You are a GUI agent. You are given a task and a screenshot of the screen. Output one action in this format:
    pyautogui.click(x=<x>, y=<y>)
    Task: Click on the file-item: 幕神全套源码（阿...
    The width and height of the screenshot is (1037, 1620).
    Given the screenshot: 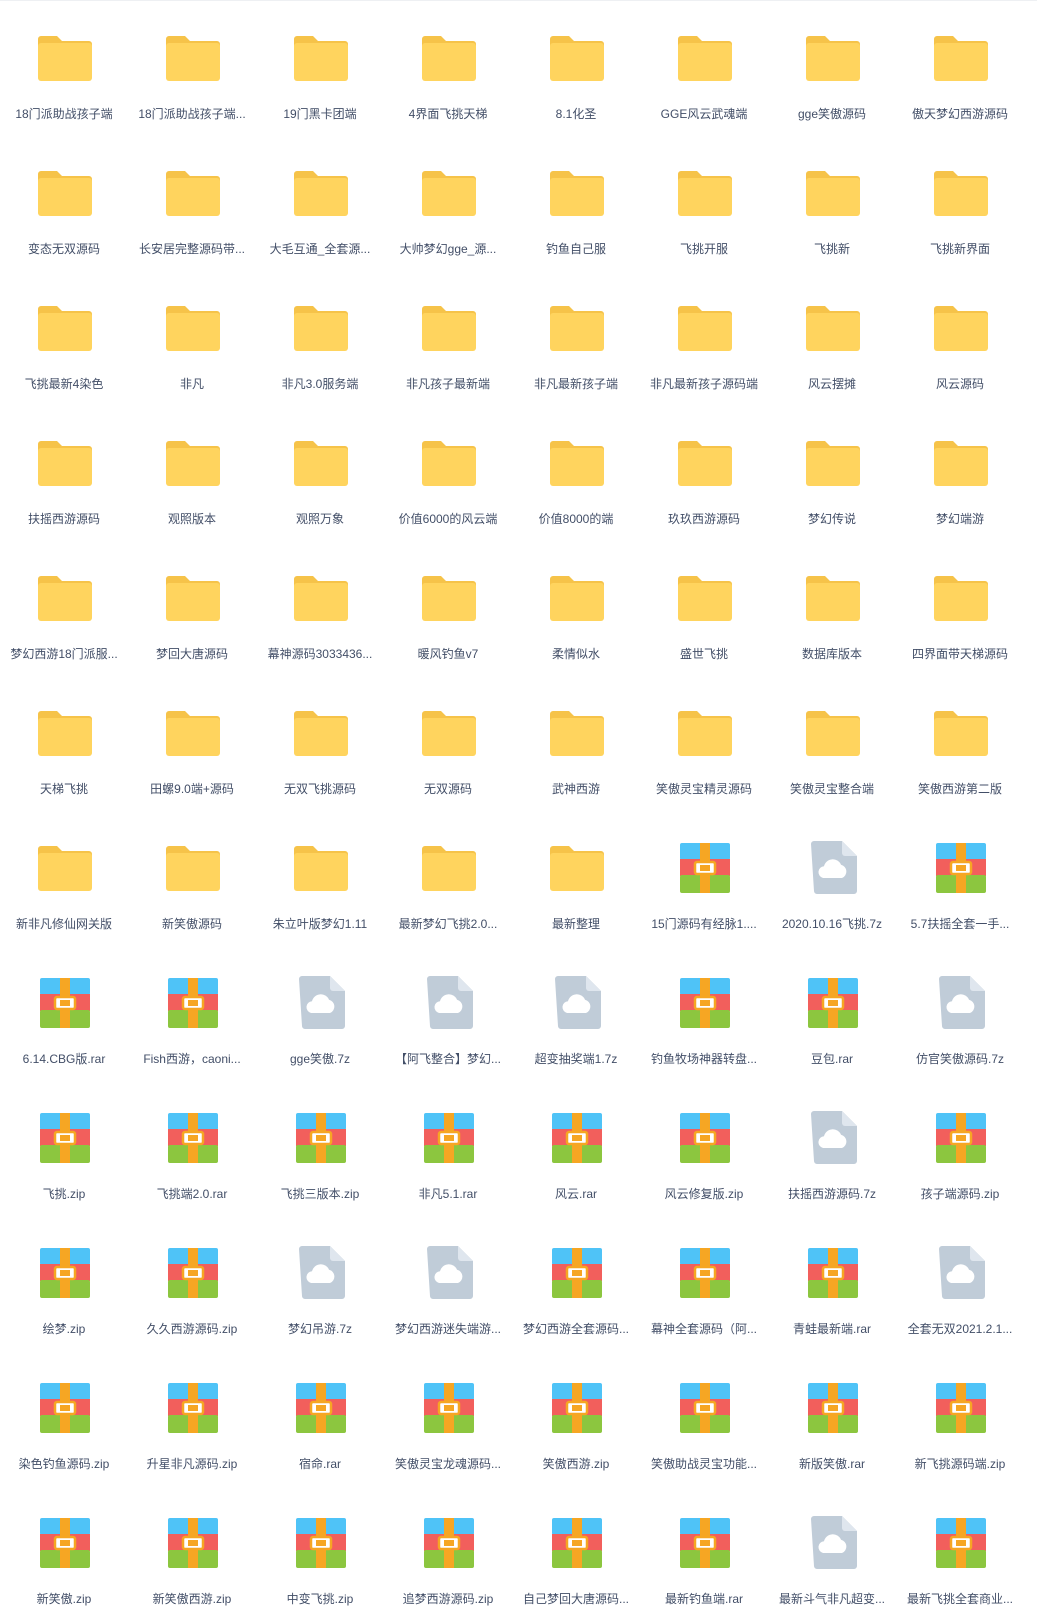 What is the action you would take?
    pyautogui.click(x=704, y=1282)
    